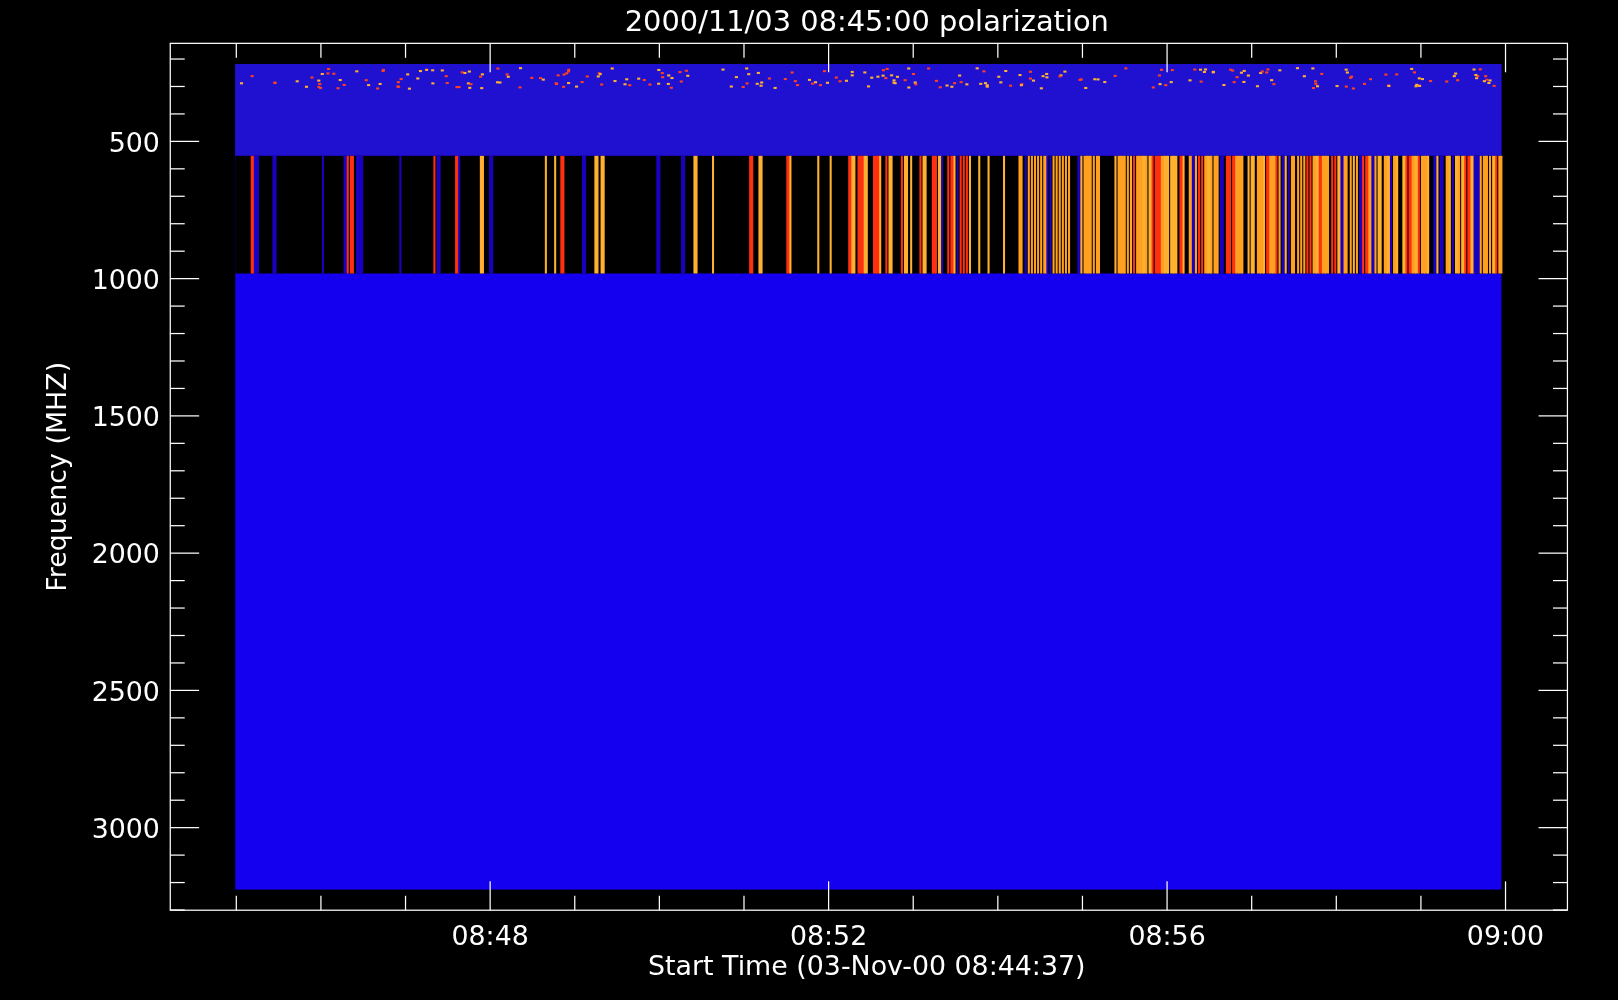  What do you see at coordinates (125, 691) in the screenshot?
I see `y-tick-label: 2500` at bounding box center [125, 691].